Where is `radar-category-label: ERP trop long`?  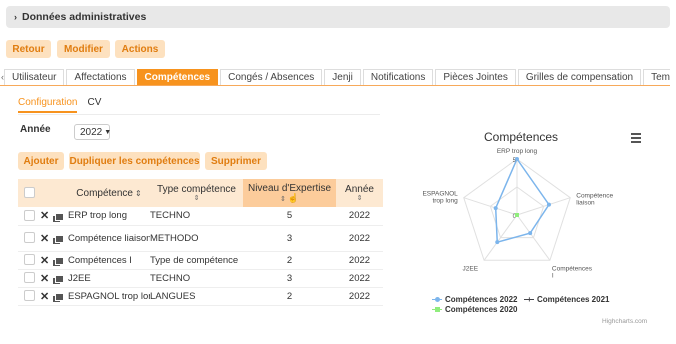
radar-category-label: ERP trop long is located at coordinates (517, 151).